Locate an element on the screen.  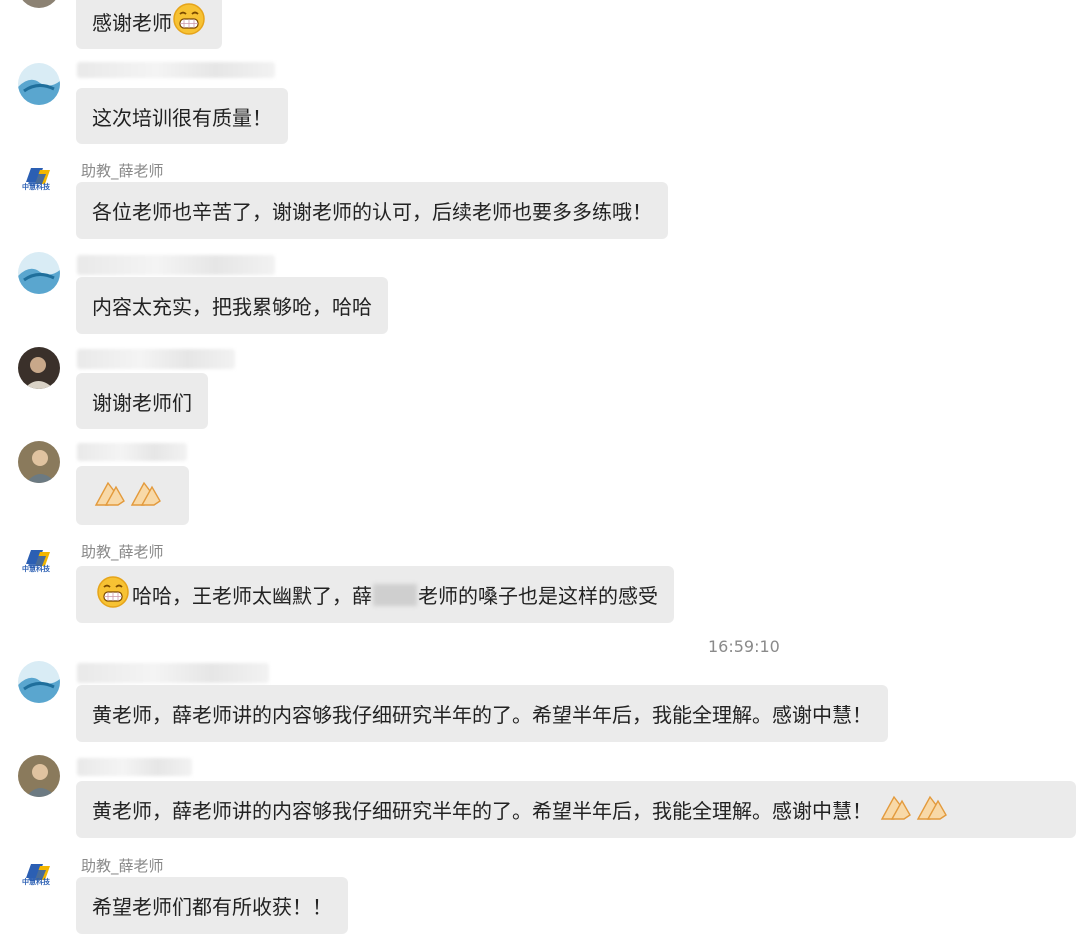
message-bubble: 各位老师也辛苦了，谢谢老师的认可，后续老师也要多多练哦！ is located at coordinates (372, 210).